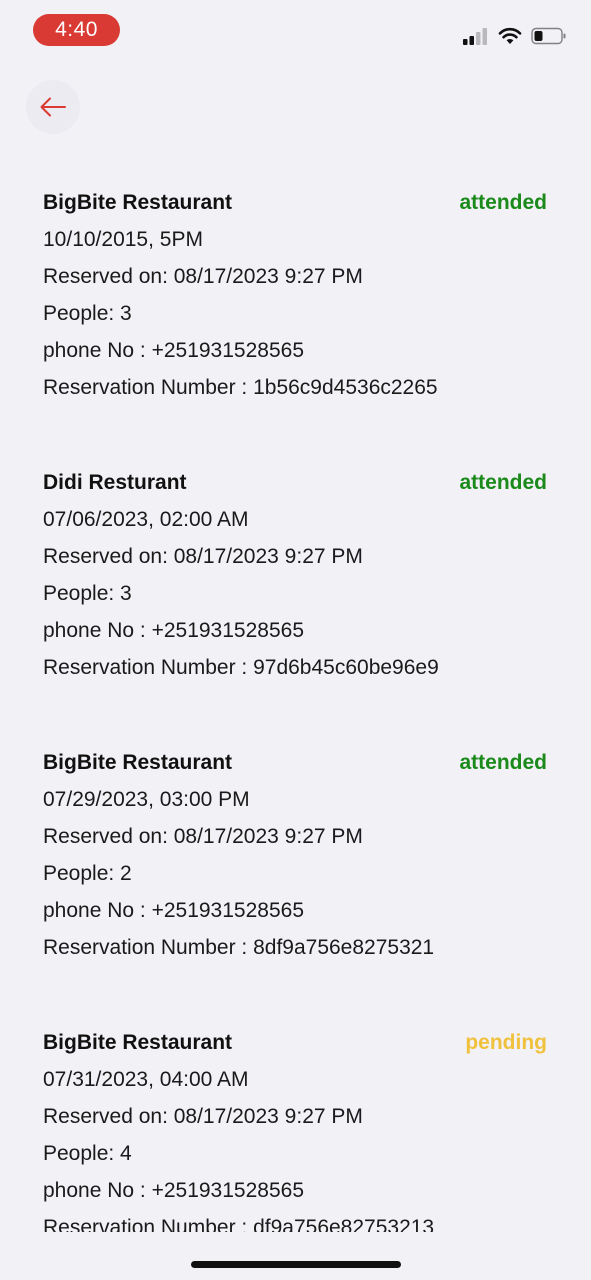 This screenshot has width=591, height=1280. Describe the element at coordinates (240, 387) in the screenshot. I see `reservation-number: Reservation Number : 1b56c9d4536c2265` at that location.